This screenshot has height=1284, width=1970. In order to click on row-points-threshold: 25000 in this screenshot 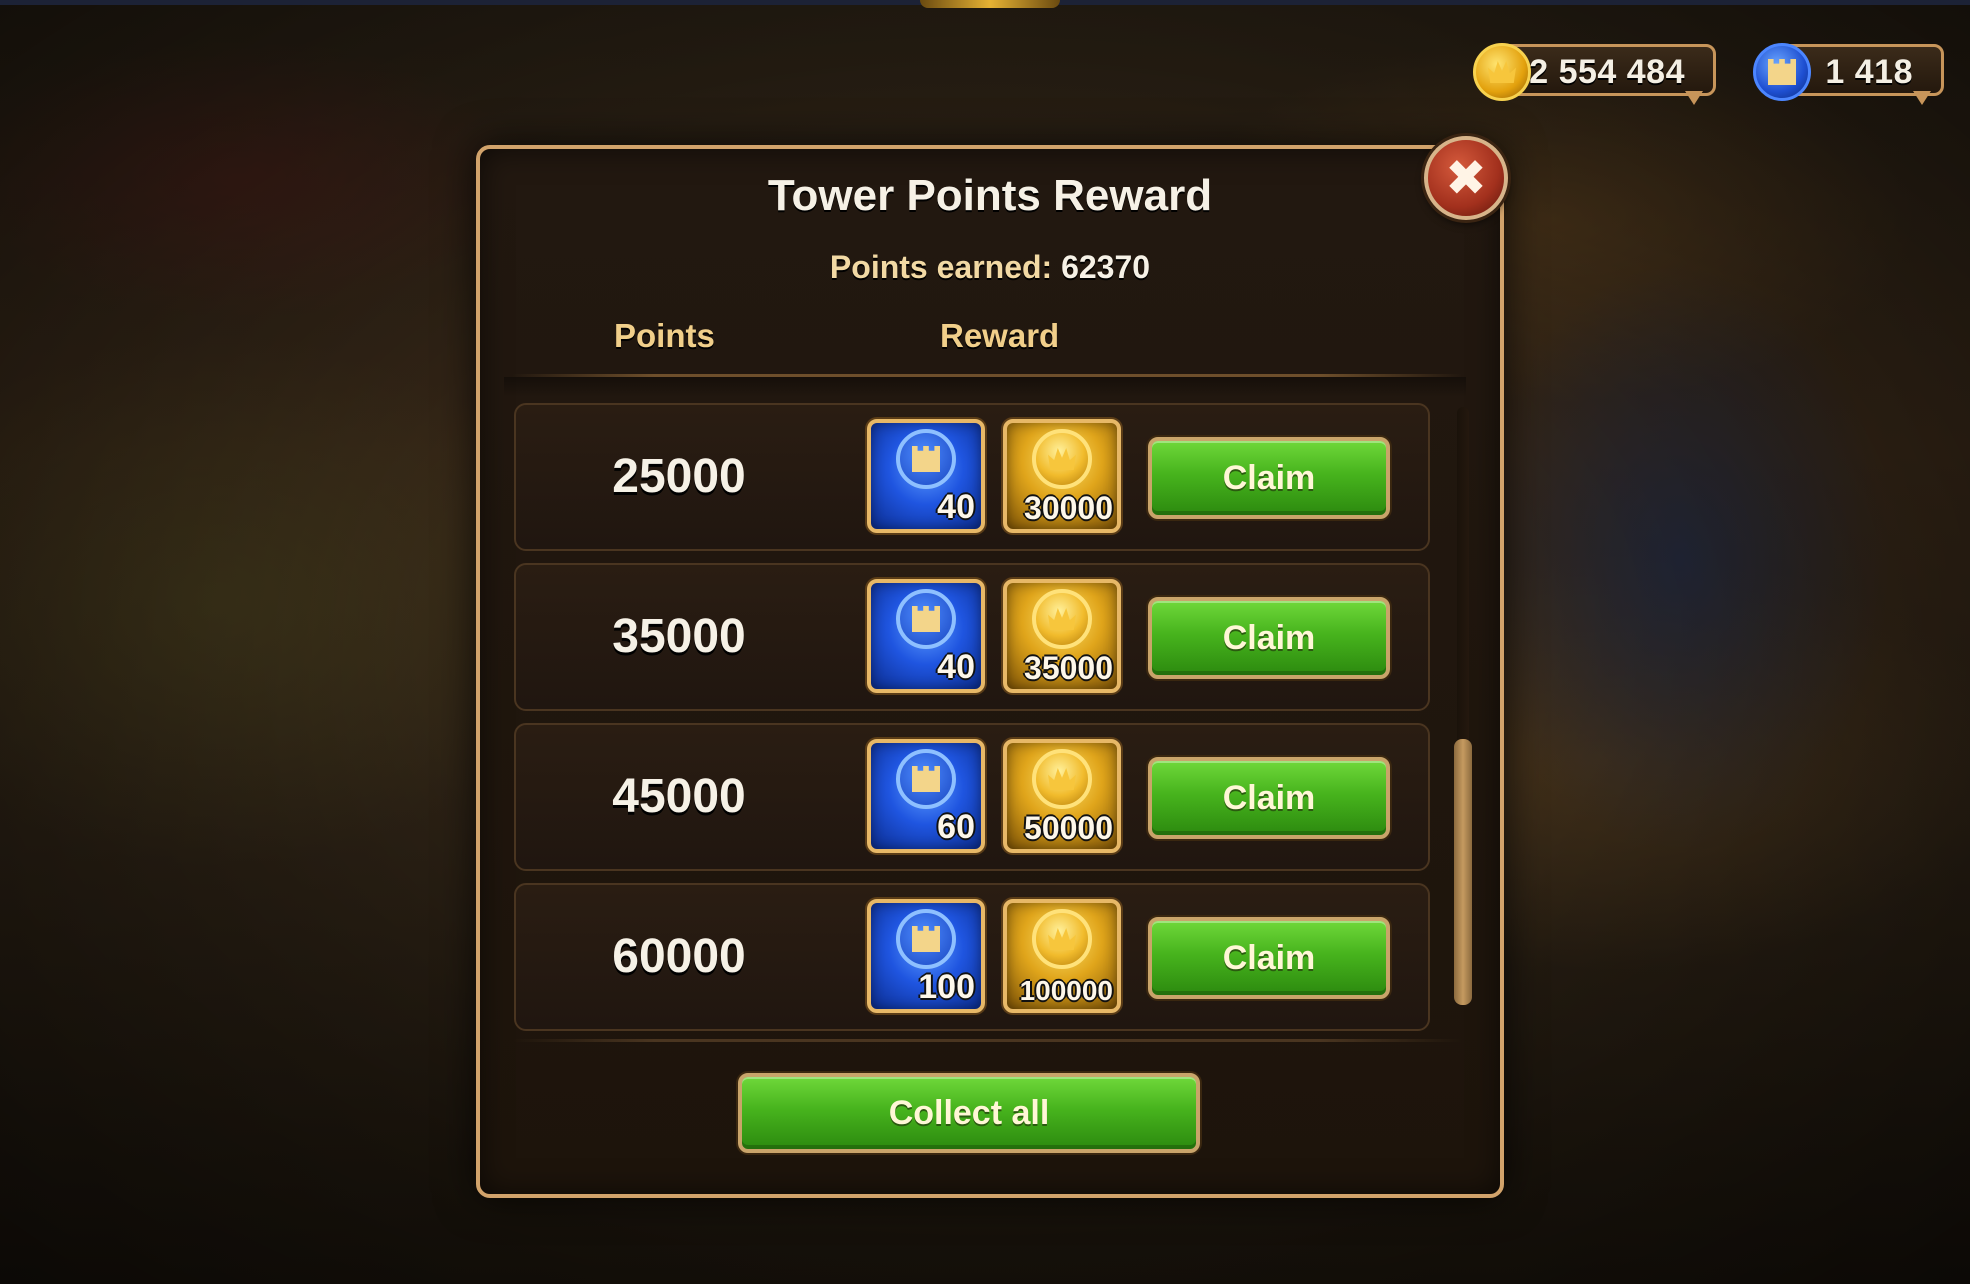, I will do `click(679, 476)`.